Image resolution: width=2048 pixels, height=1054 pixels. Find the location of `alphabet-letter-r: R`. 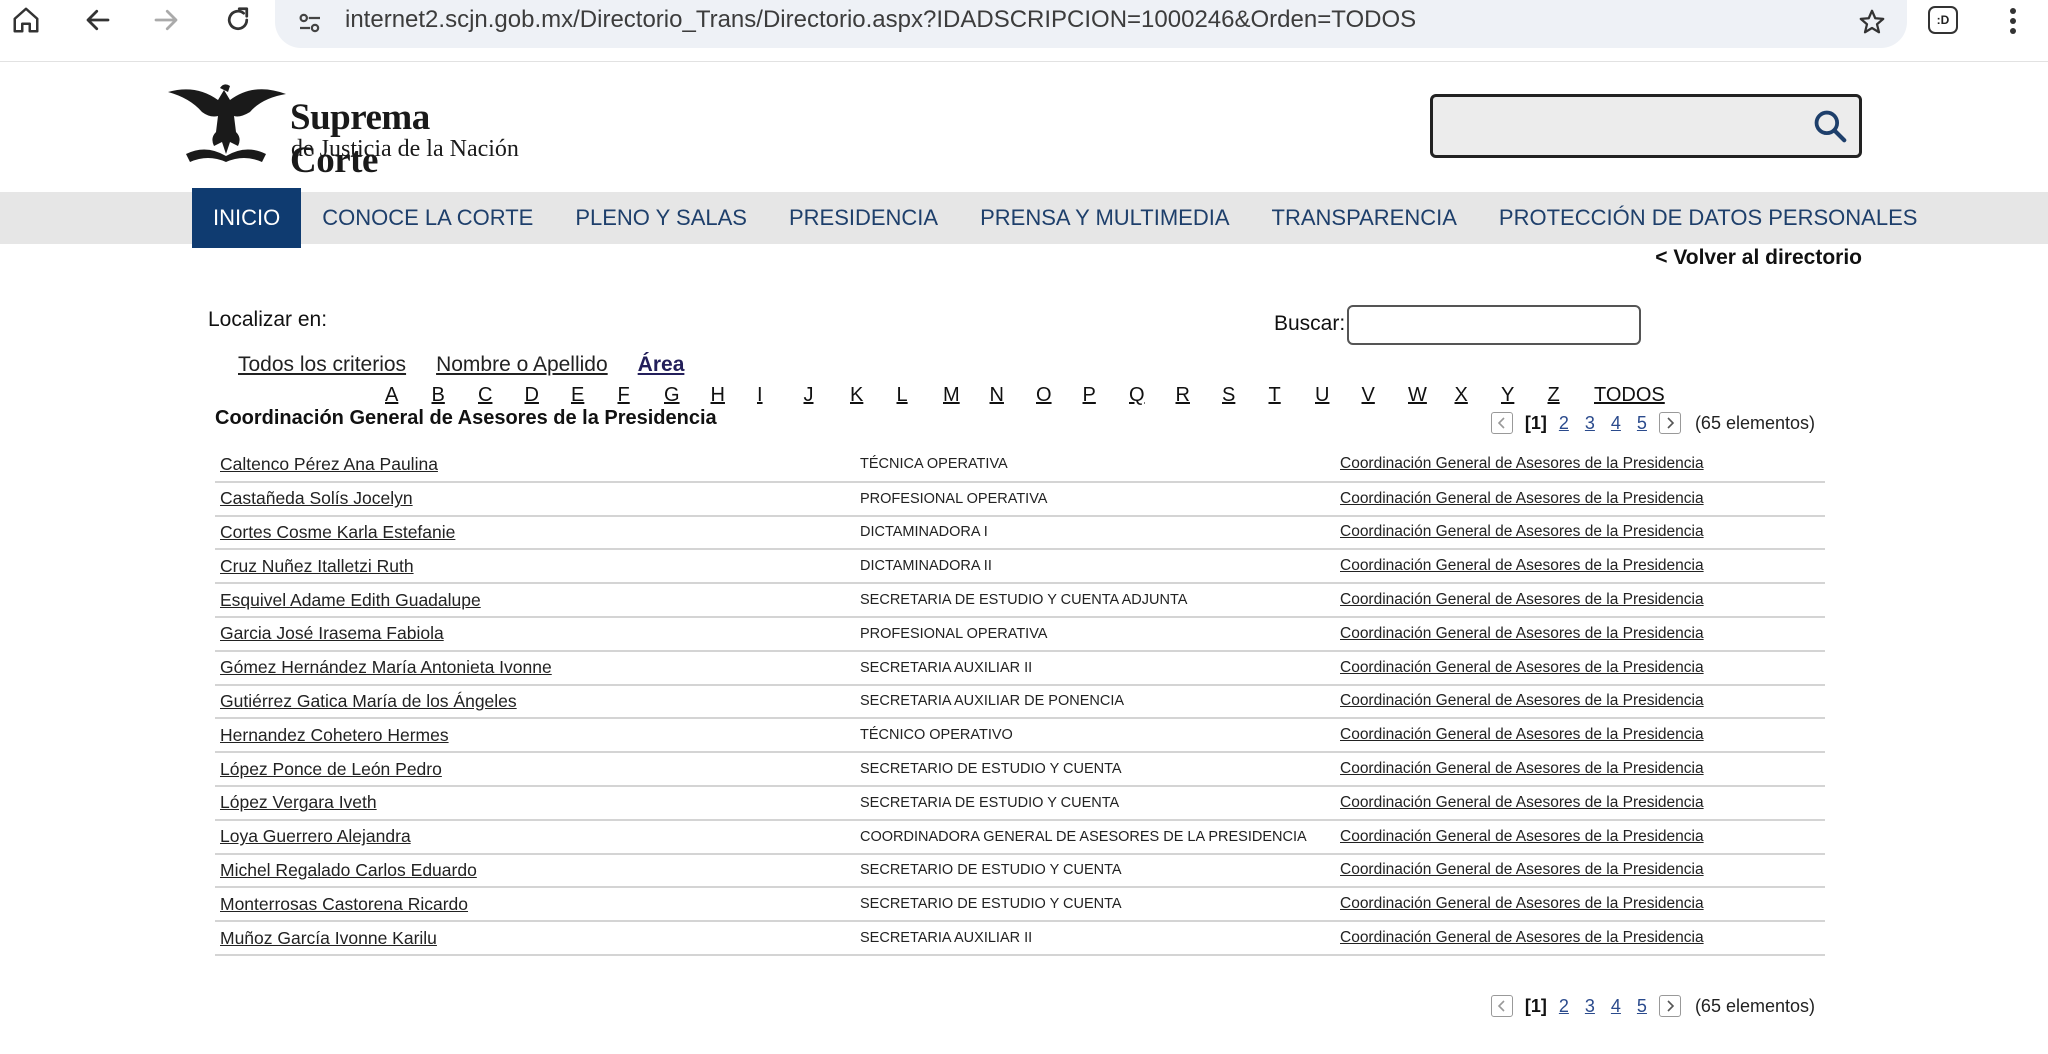

alphabet-letter-r: R is located at coordinates (1199, 395).